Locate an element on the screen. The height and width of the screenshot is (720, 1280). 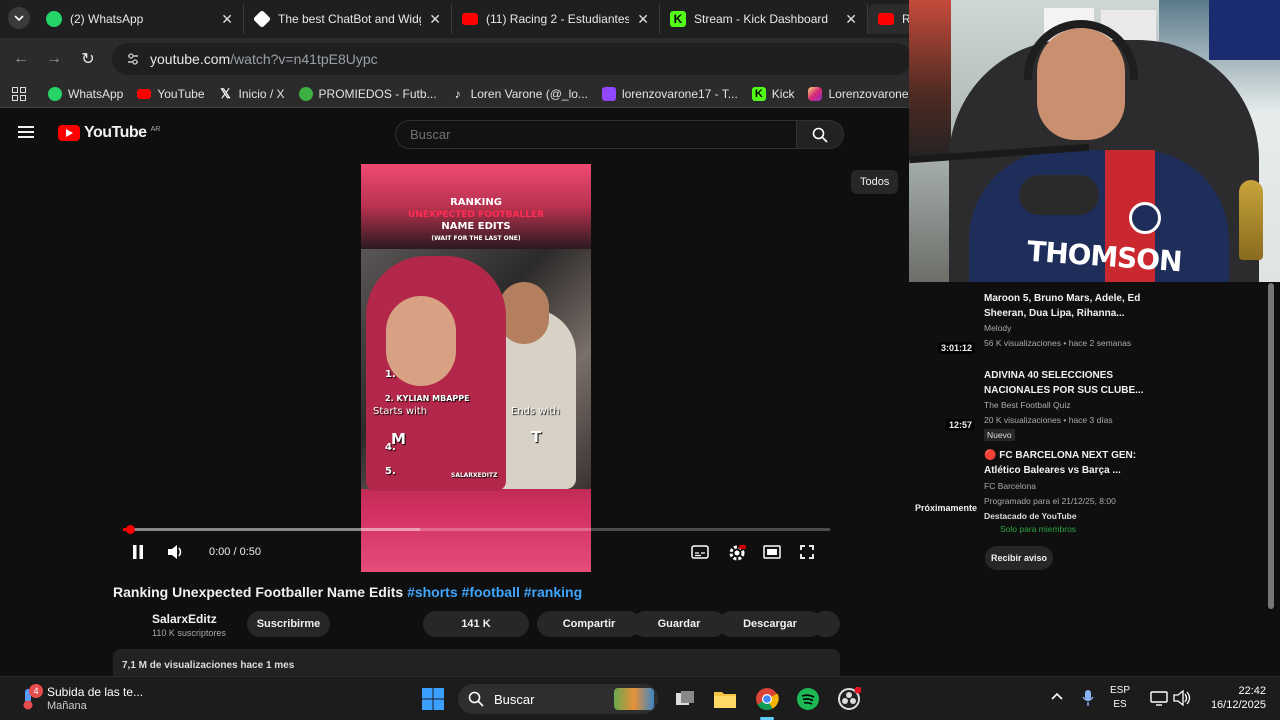
rank-5: 5. is located at coordinates (390, 471).